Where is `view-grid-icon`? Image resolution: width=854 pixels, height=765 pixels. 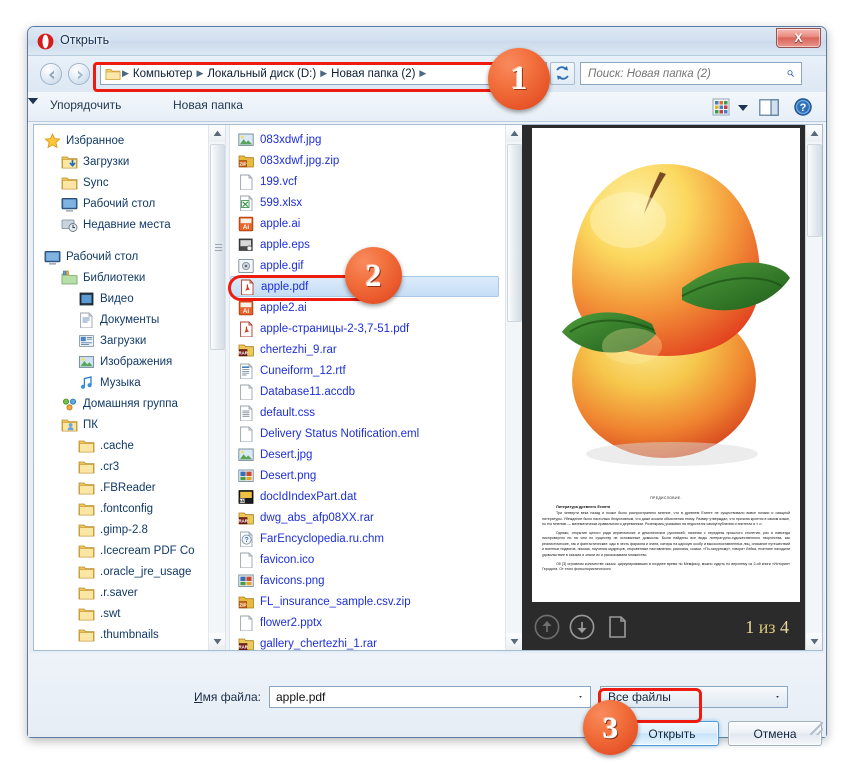
view-grid-icon is located at coordinates (721, 107).